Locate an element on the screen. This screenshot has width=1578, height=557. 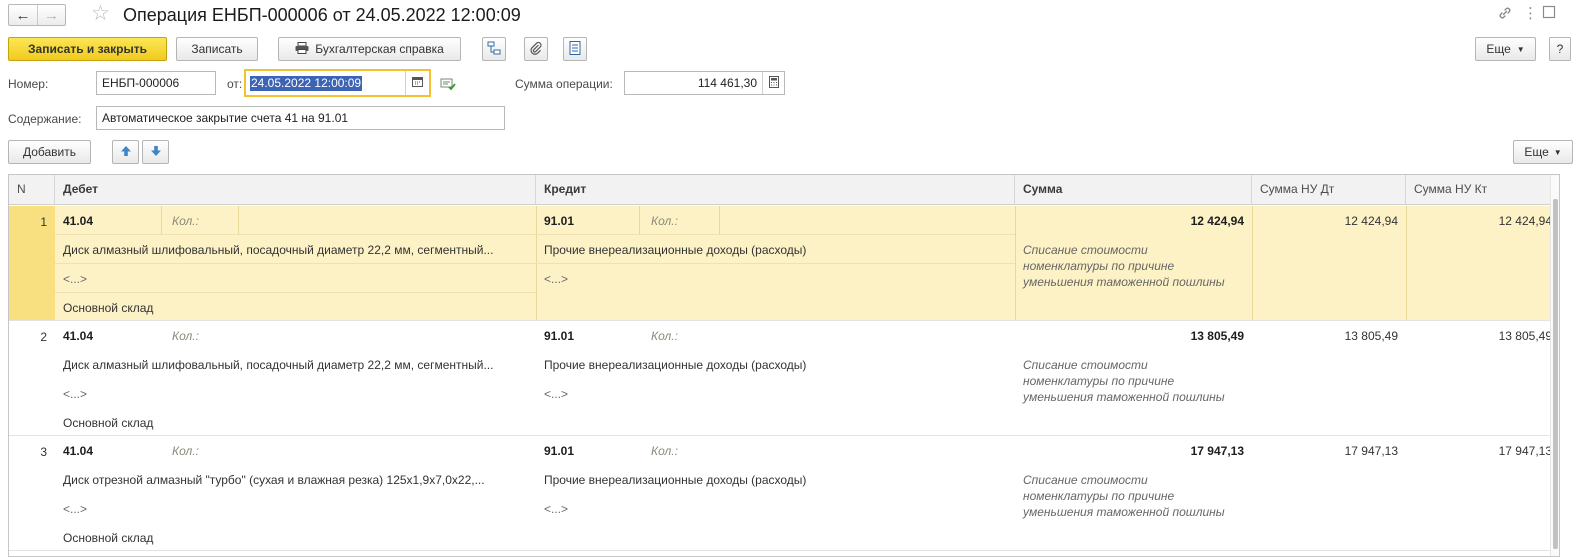
favorite-star-icon: ☆ is located at coordinates (100, 14).